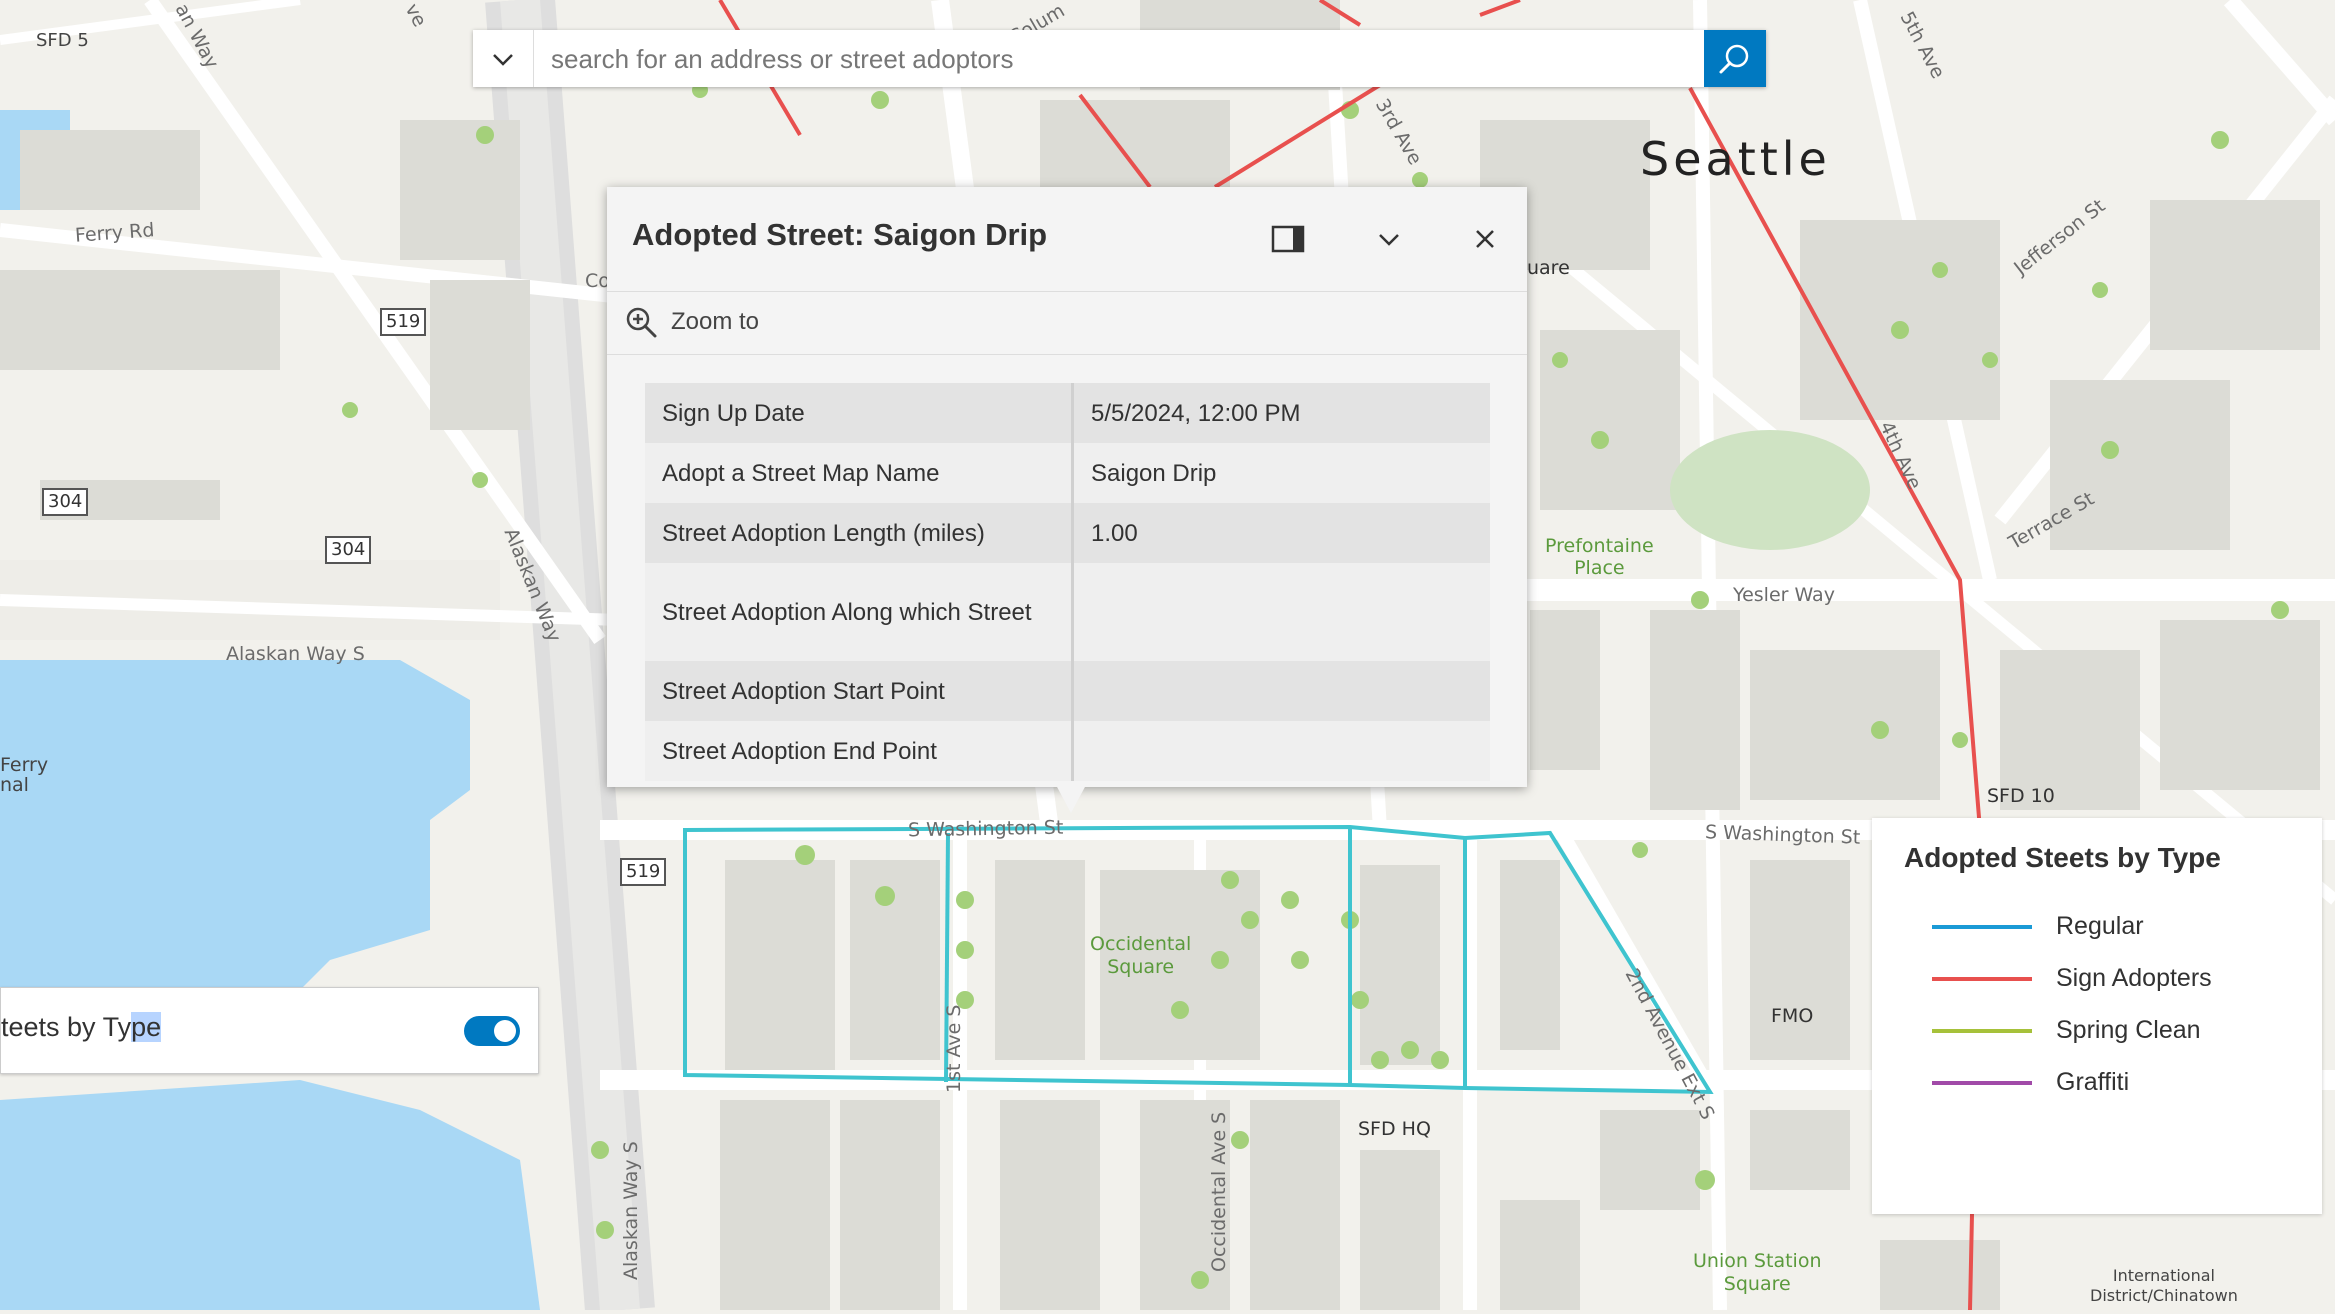  Describe the element at coordinates (1114, 533) in the screenshot. I see `attribute-value: 1.00` at that location.